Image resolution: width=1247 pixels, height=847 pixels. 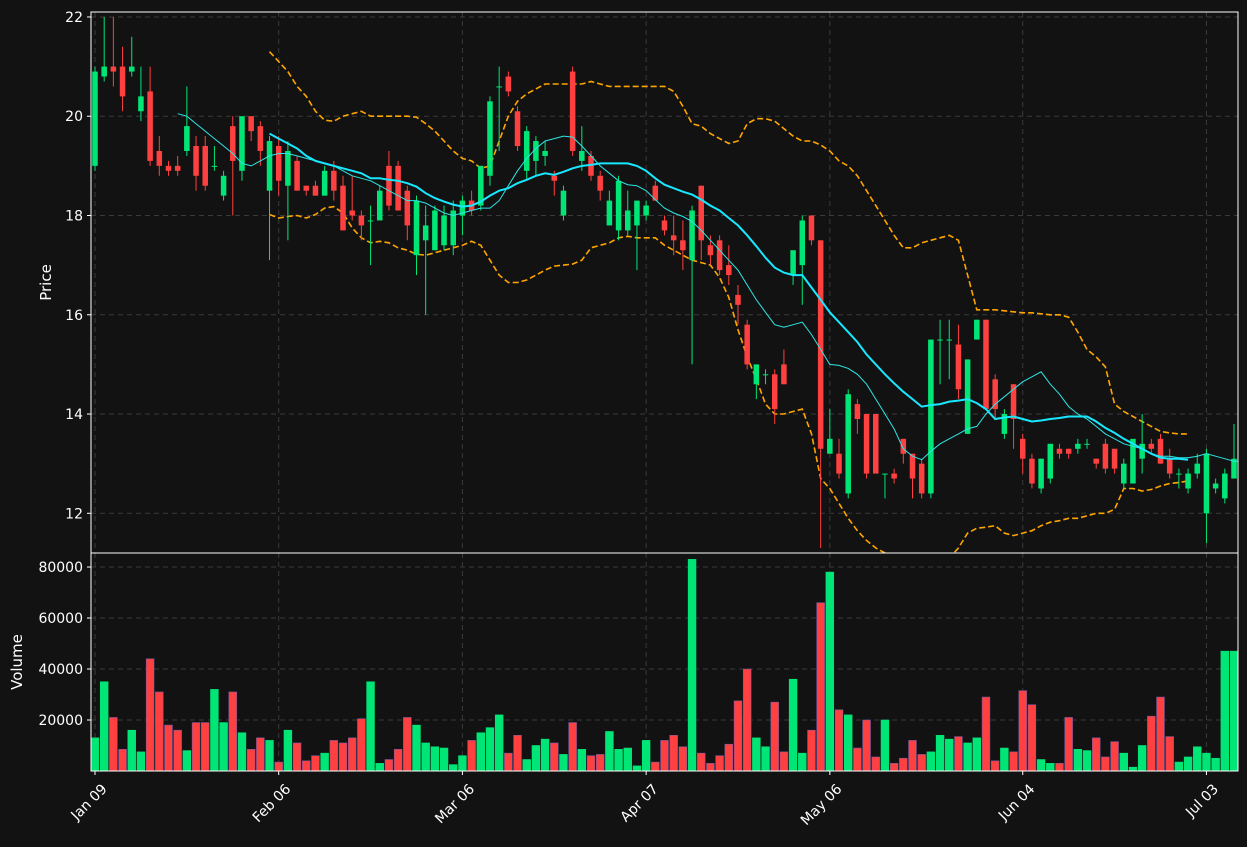 I want to click on volume-tick-label: 80000, so click(x=60, y=568).